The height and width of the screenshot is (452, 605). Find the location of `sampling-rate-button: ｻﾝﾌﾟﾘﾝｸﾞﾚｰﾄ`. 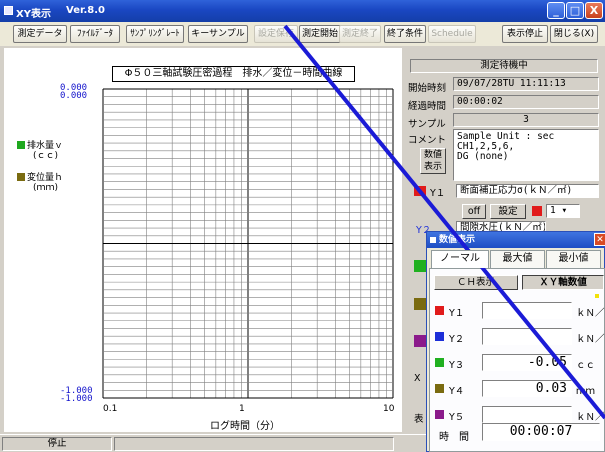

sampling-rate-button: ｻﾝﾌﾟﾘﾝｸﾞﾚｰﾄ is located at coordinates (155, 34).